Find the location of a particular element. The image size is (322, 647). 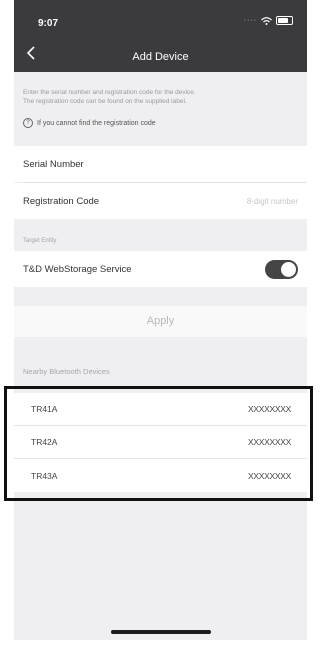

webstorage-service-toggle is located at coordinates (281, 269).